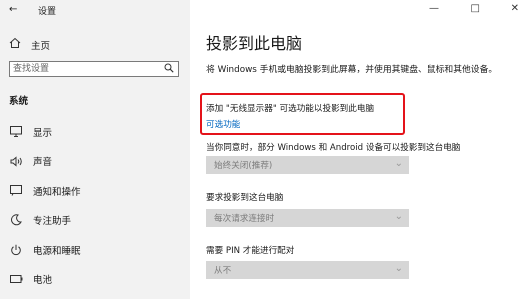  I want to click on sidebar-item-battery: 电池, so click(95, 280).